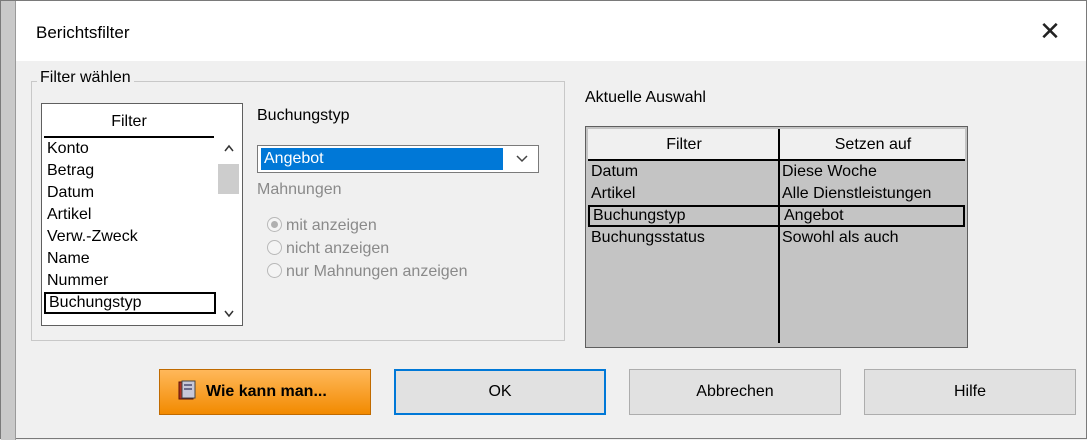  I want to click on filter-list-scrollbar, so click(228, 231).